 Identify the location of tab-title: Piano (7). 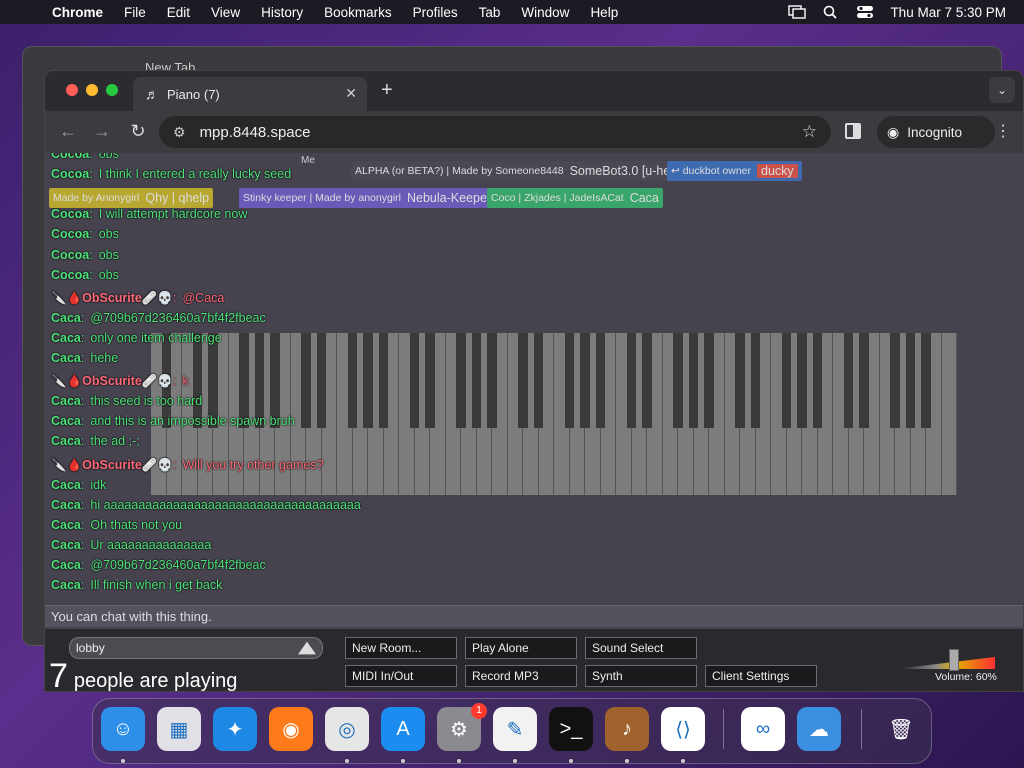
(193, 94).